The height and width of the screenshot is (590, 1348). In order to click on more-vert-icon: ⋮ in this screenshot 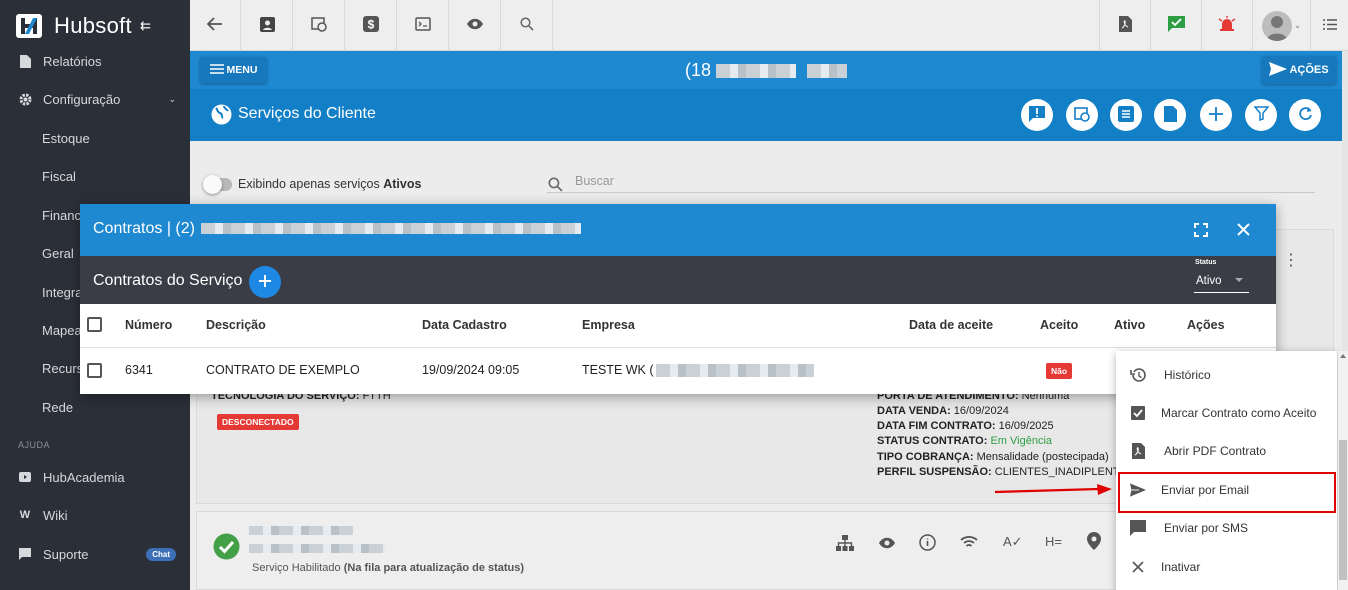, I will do `click(1291, 260)`.